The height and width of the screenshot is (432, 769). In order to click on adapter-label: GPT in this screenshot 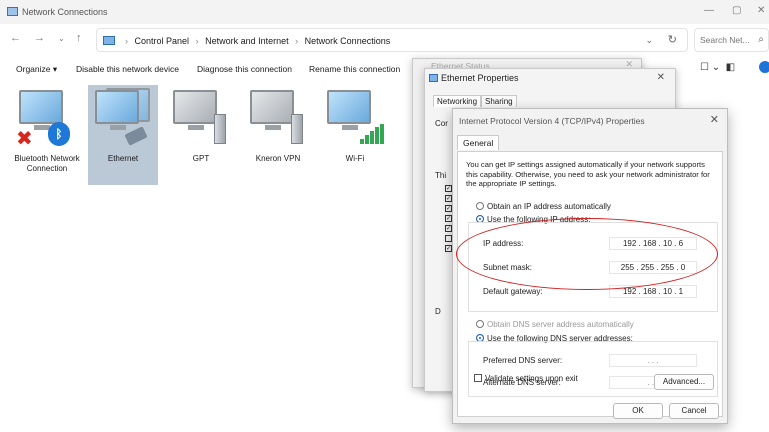, I will do `click(201, 158)`.